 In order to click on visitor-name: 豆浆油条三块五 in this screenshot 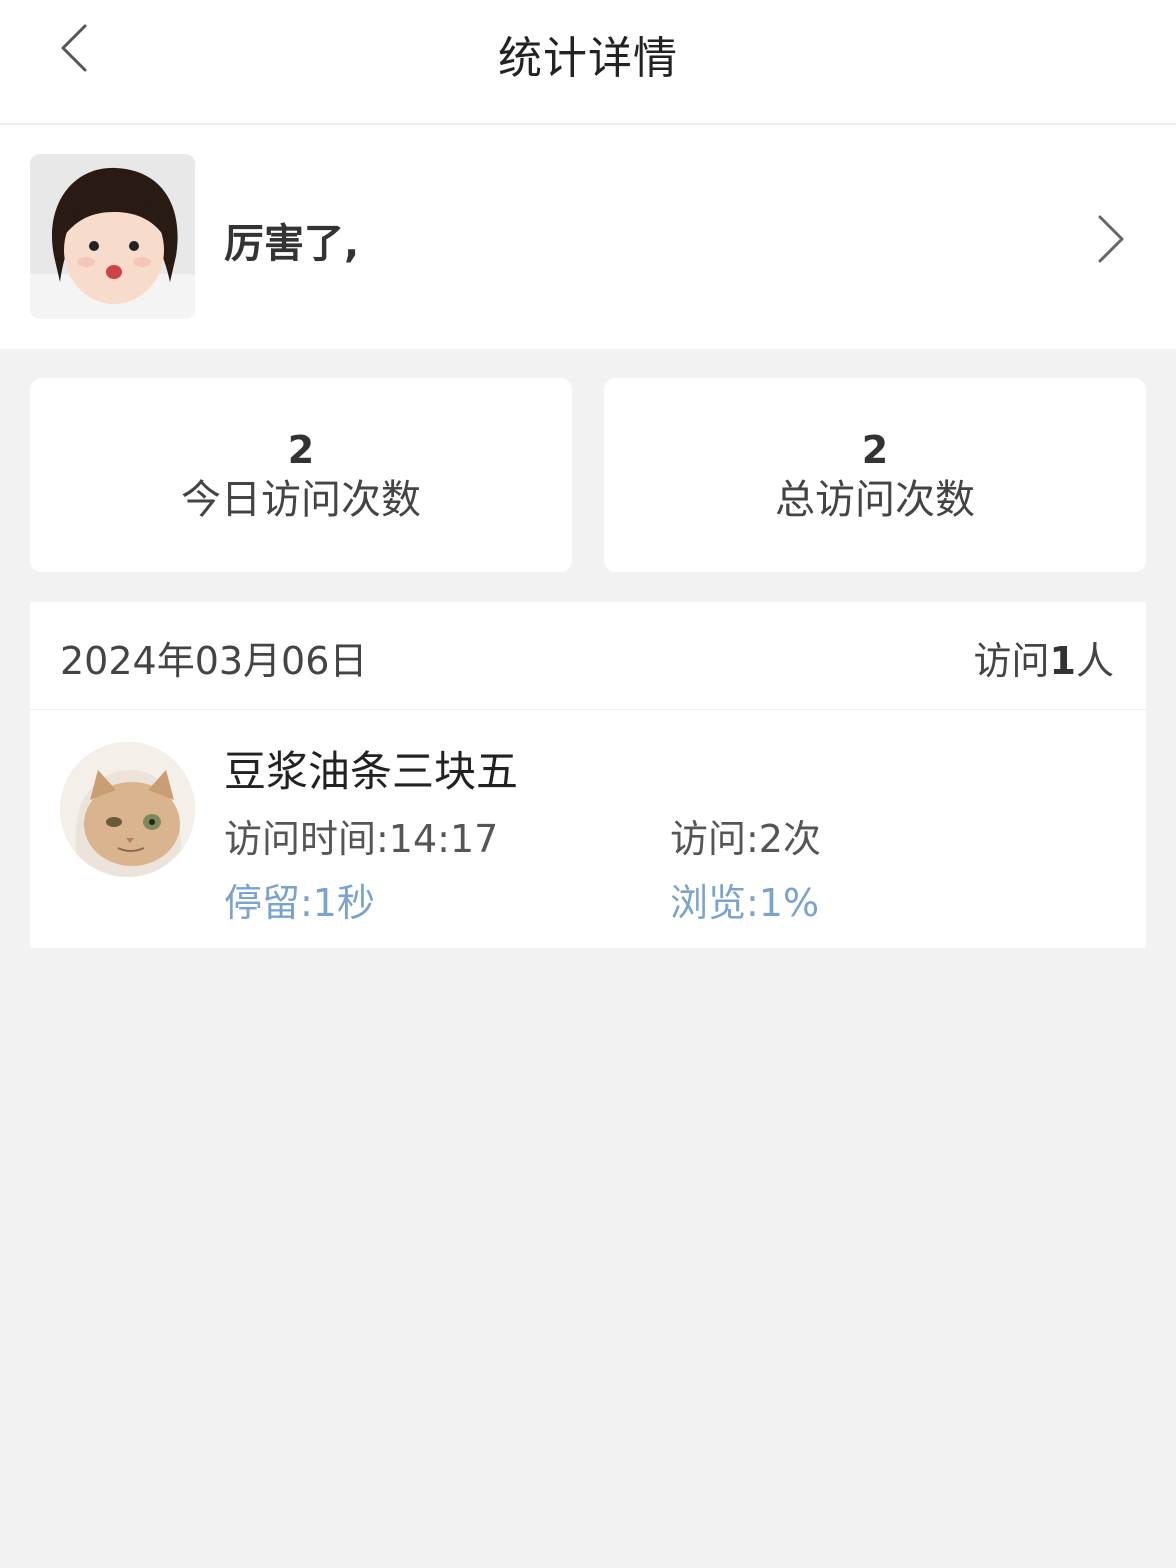, I will do `click(371, 771)`.